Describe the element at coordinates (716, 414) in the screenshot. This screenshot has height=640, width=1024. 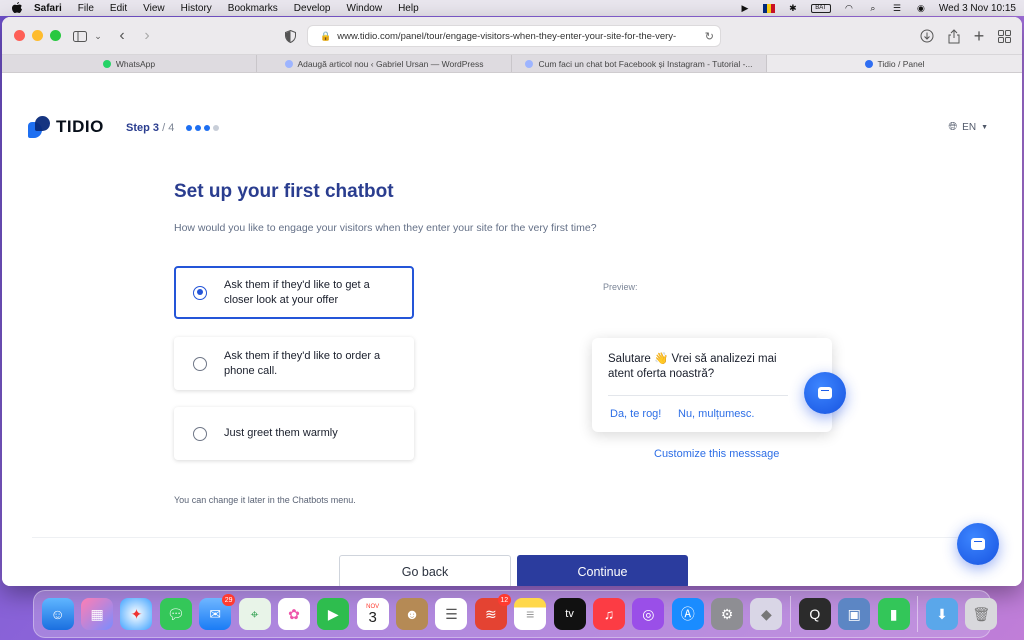
I see `preview-no-button: Nu, mulțumesc.` at that location.